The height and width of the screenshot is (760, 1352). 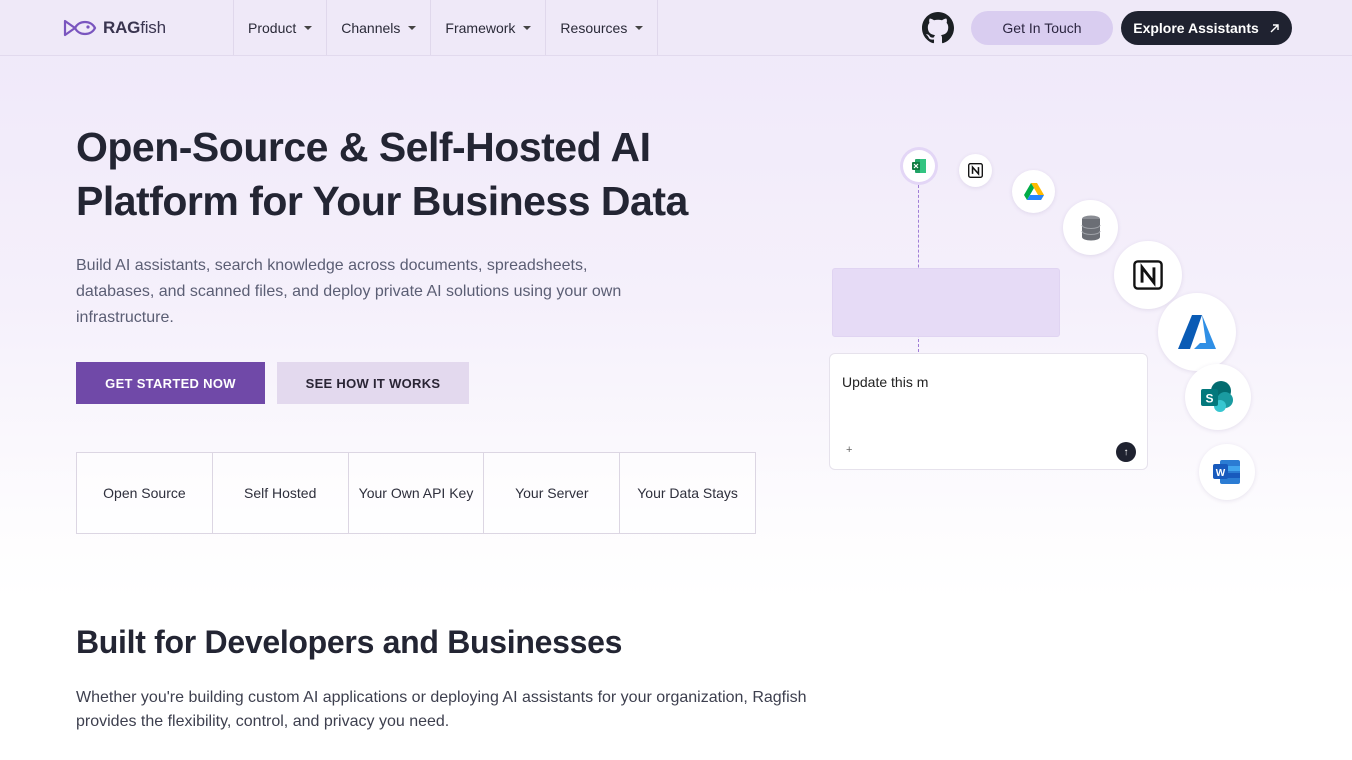 I want to click on get-started-button: GET STARTED NOW, so click(x=170, y=383).